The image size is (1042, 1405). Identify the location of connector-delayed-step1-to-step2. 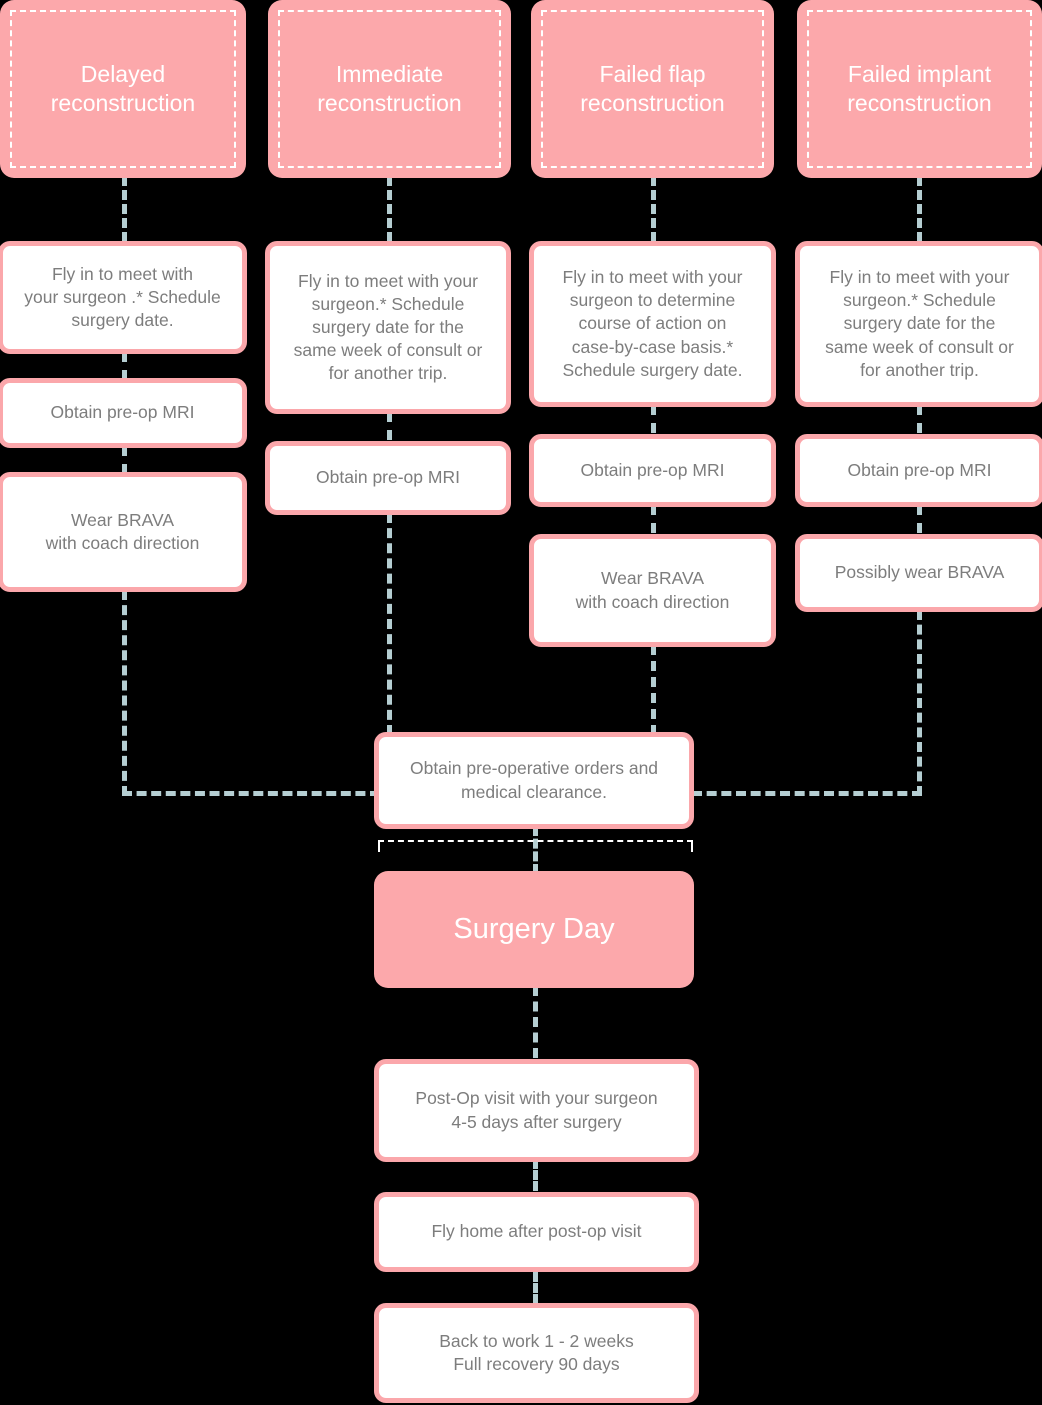
(124, 366).